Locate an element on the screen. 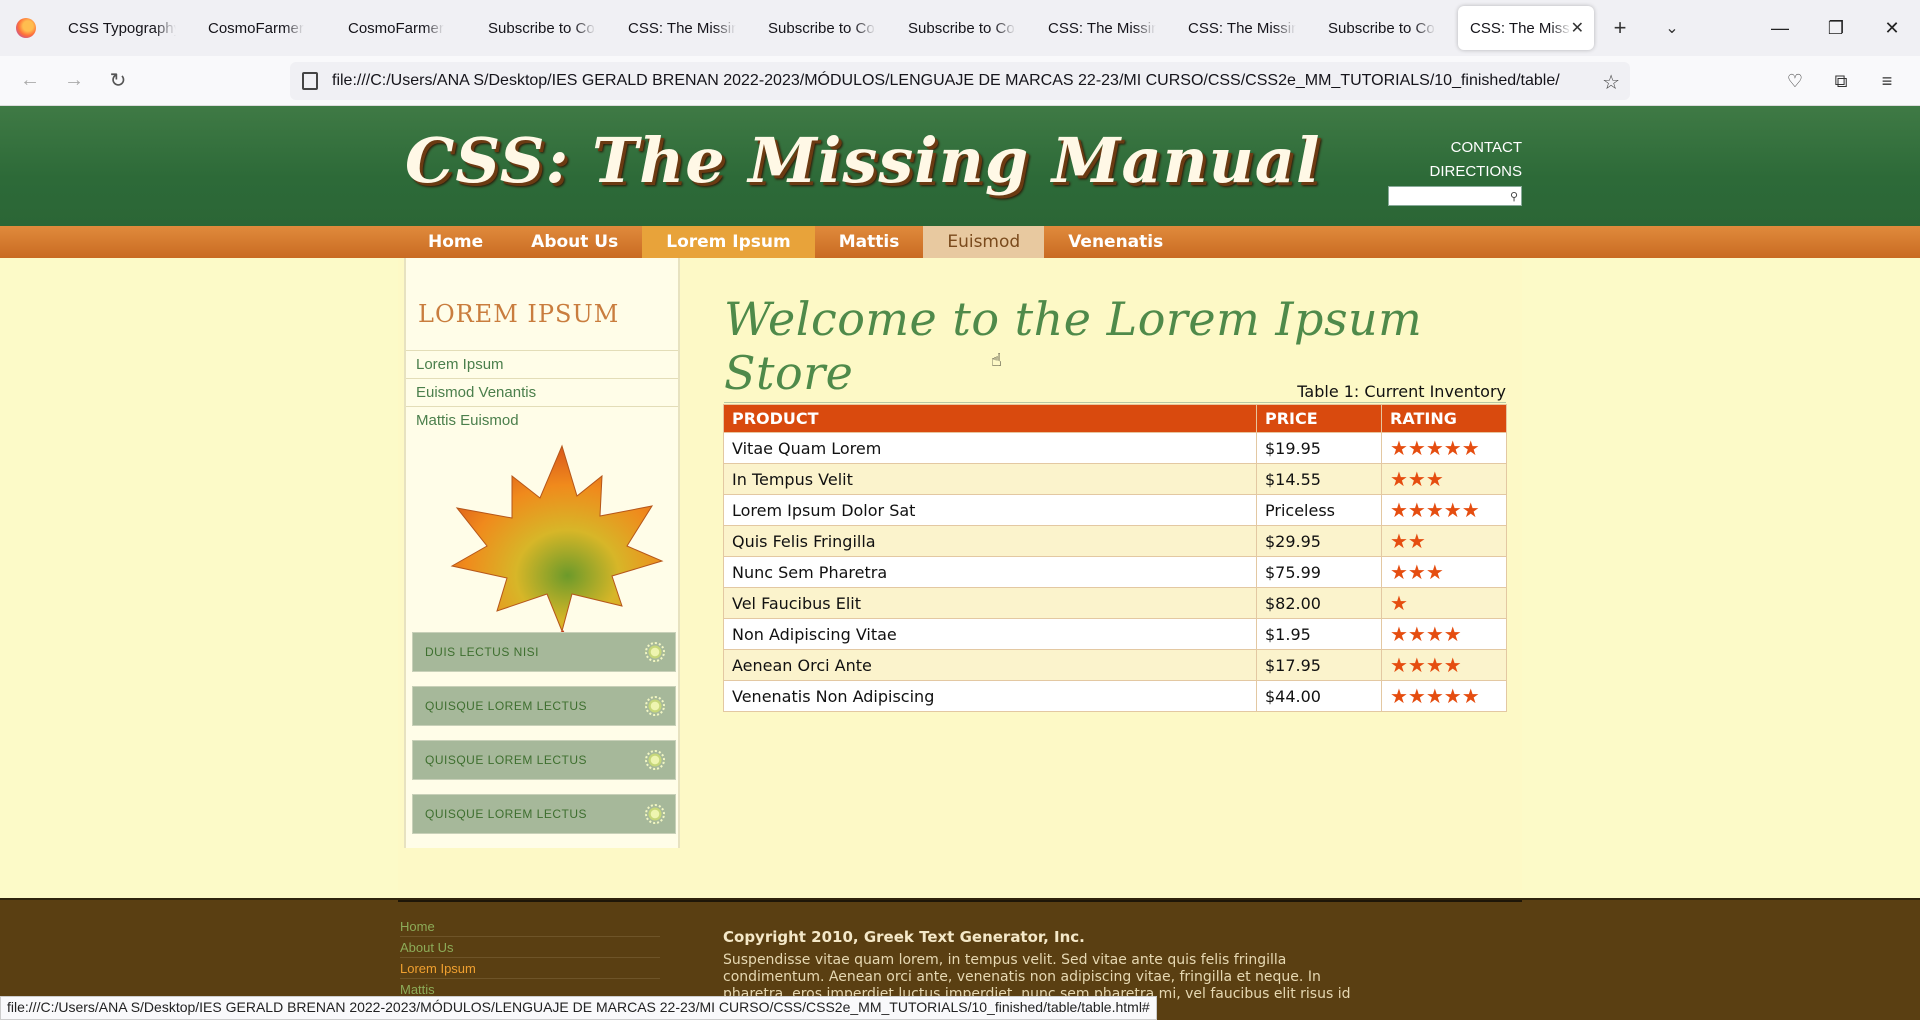 The width and height of the screenshot is (1920, 1020). table-row: Quis Felis Fringilla $29.95 ★★ is located at coordinates (1115, 541).